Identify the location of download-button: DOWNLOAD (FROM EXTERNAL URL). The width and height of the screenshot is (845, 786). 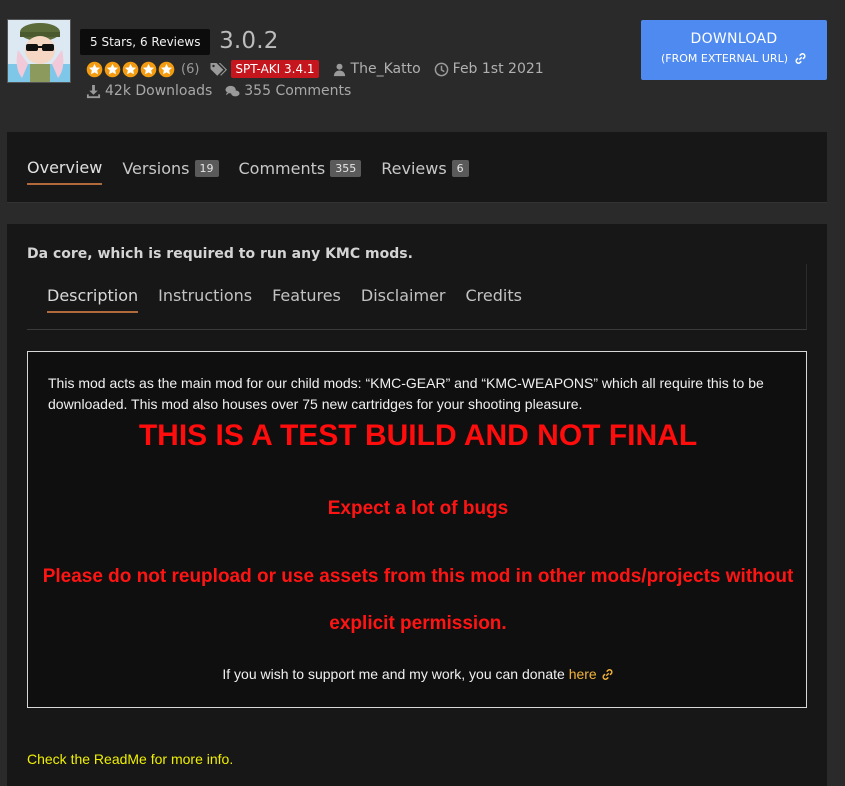
(734, 50).